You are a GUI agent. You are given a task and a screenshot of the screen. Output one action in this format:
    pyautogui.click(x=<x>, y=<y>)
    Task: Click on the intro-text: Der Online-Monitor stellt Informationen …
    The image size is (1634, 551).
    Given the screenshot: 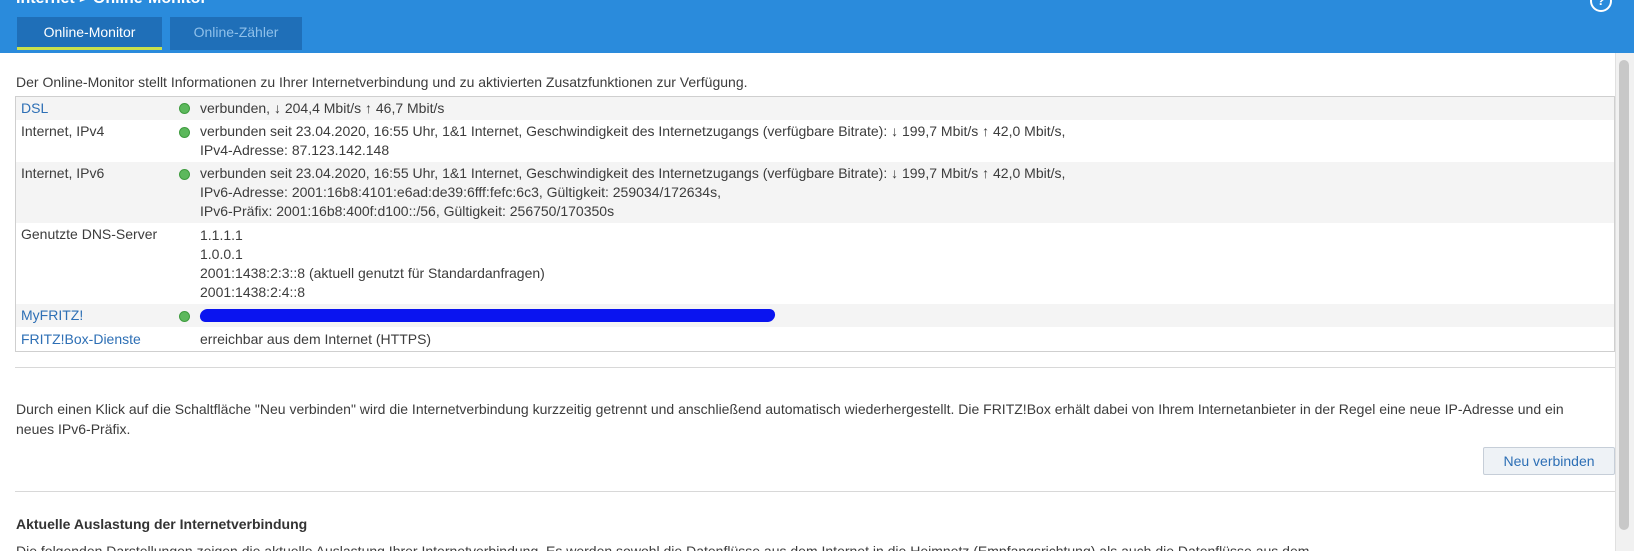 What is the action you would take?
    pyautogui.click(x=382, y=82)
    